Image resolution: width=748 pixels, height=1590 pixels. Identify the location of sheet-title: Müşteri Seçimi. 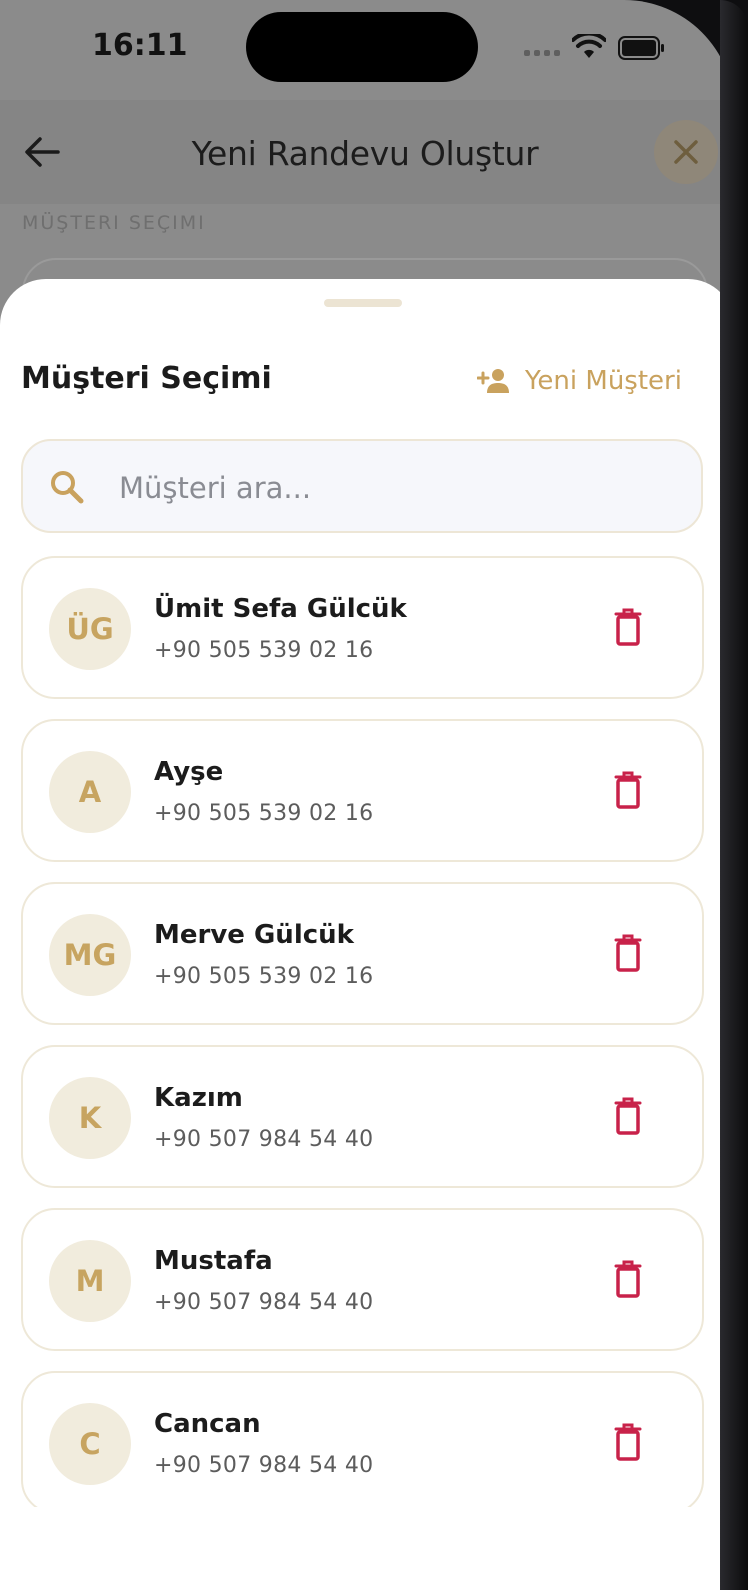
(146, 378).